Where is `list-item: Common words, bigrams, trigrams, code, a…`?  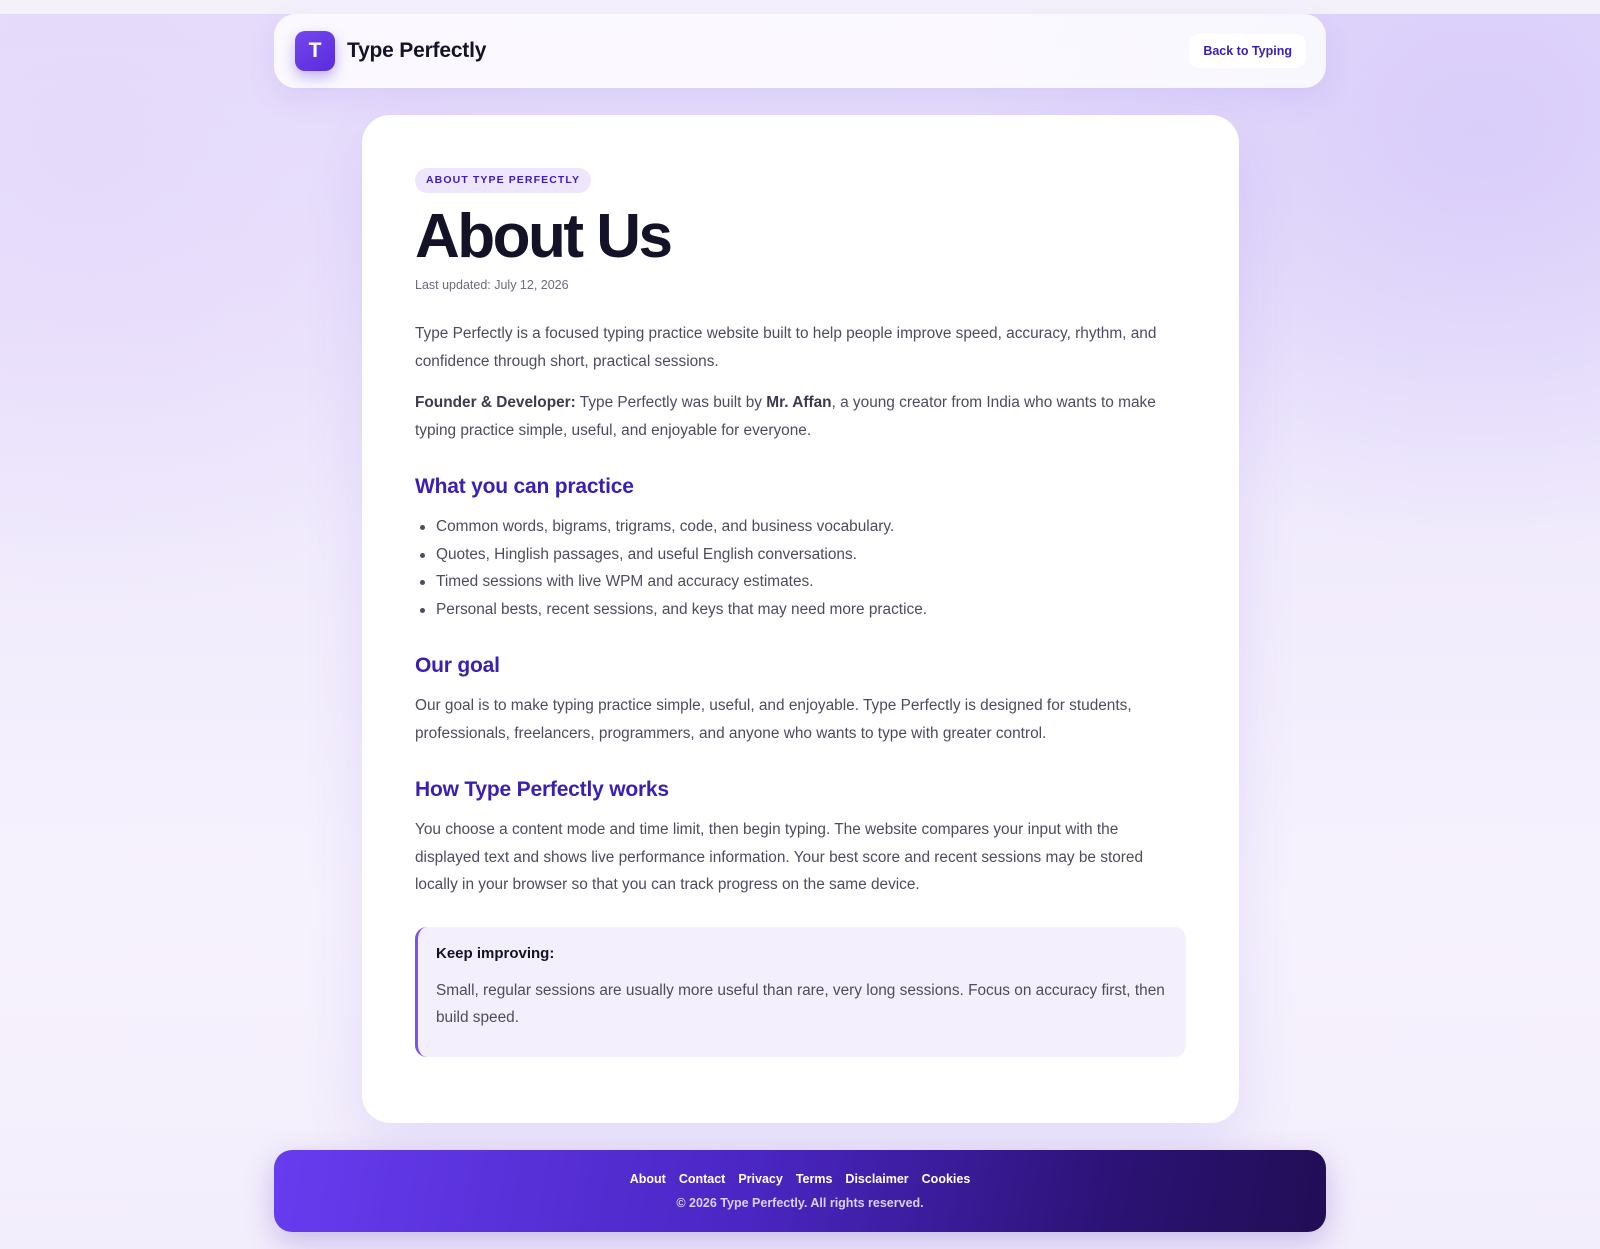
list-item: Common words, bigrams, trigrams, code, a… is located at coordinates (800, 527).